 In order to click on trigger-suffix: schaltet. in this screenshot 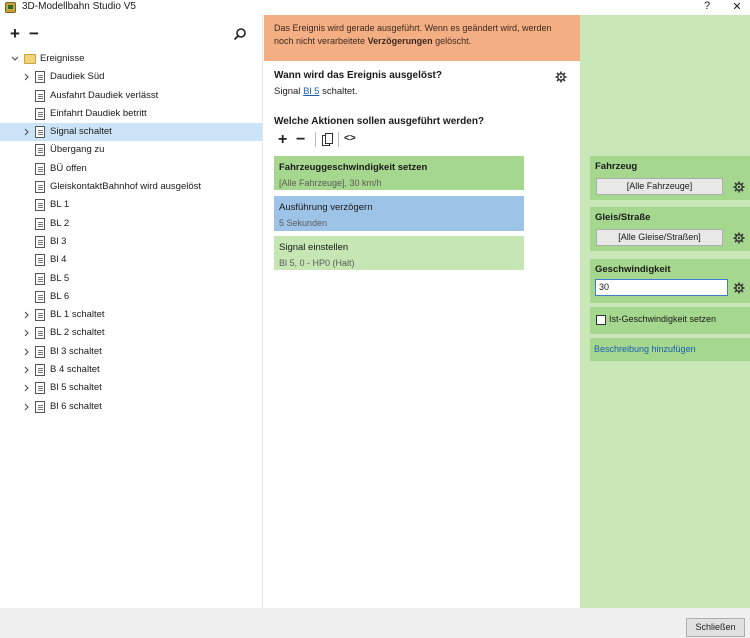, I will do `click(338, 91)`.